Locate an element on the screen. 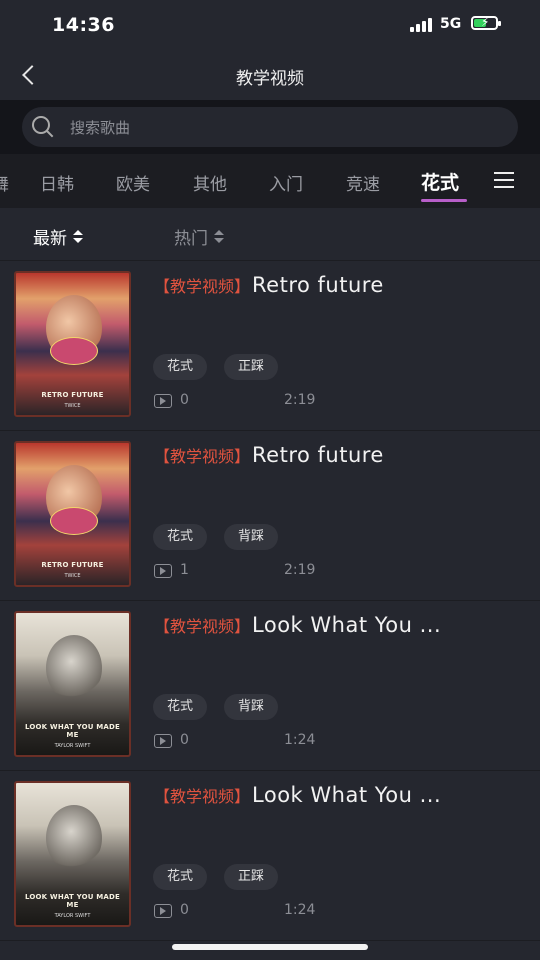 This screenshot has width=540, height=960. tab-speed: 竞速 is located at coordinates (363, 182).